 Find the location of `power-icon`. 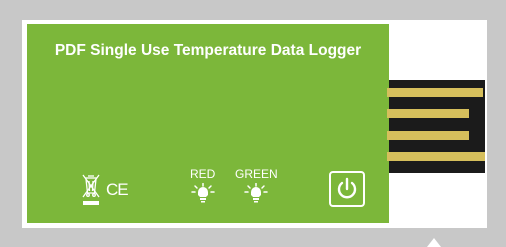

power-icon is located at coordinates (347, 188).